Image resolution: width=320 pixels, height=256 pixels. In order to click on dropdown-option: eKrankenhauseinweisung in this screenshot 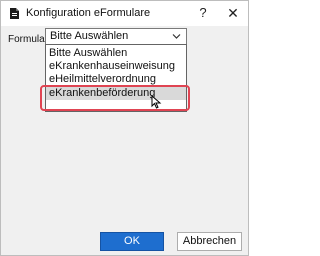, I will do `click(116, 66)`.